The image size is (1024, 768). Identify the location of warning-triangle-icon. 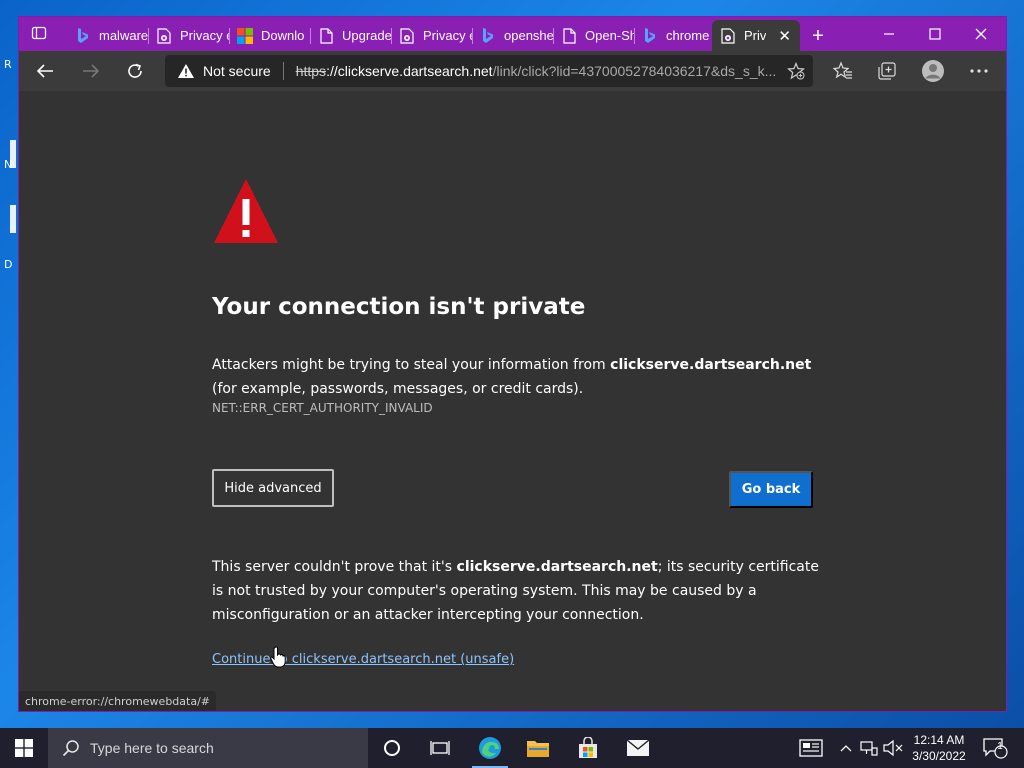
(186, 71).